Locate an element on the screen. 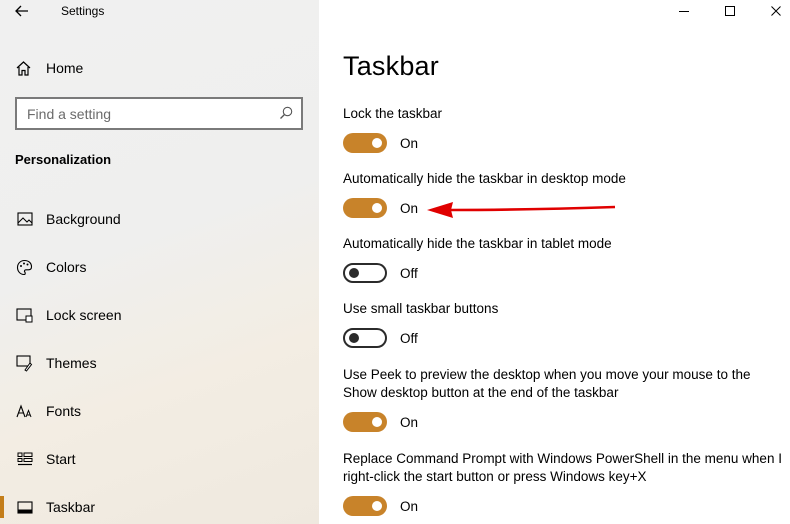 The height and width of the screenshot is (524, 790). font-icon is located at coordinates (24, 411).